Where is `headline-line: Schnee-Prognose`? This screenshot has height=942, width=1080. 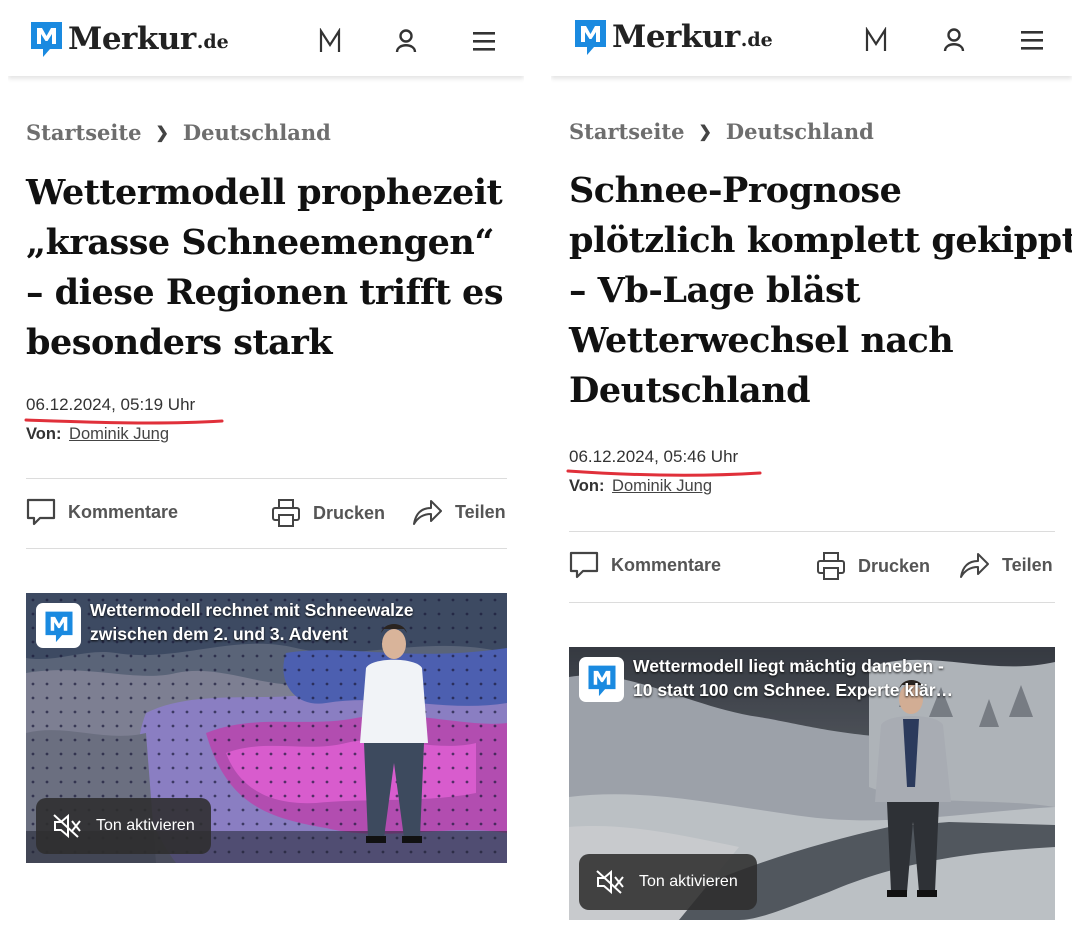
headline-line: Schnee-Prognose is located at coordinates (735, 190).